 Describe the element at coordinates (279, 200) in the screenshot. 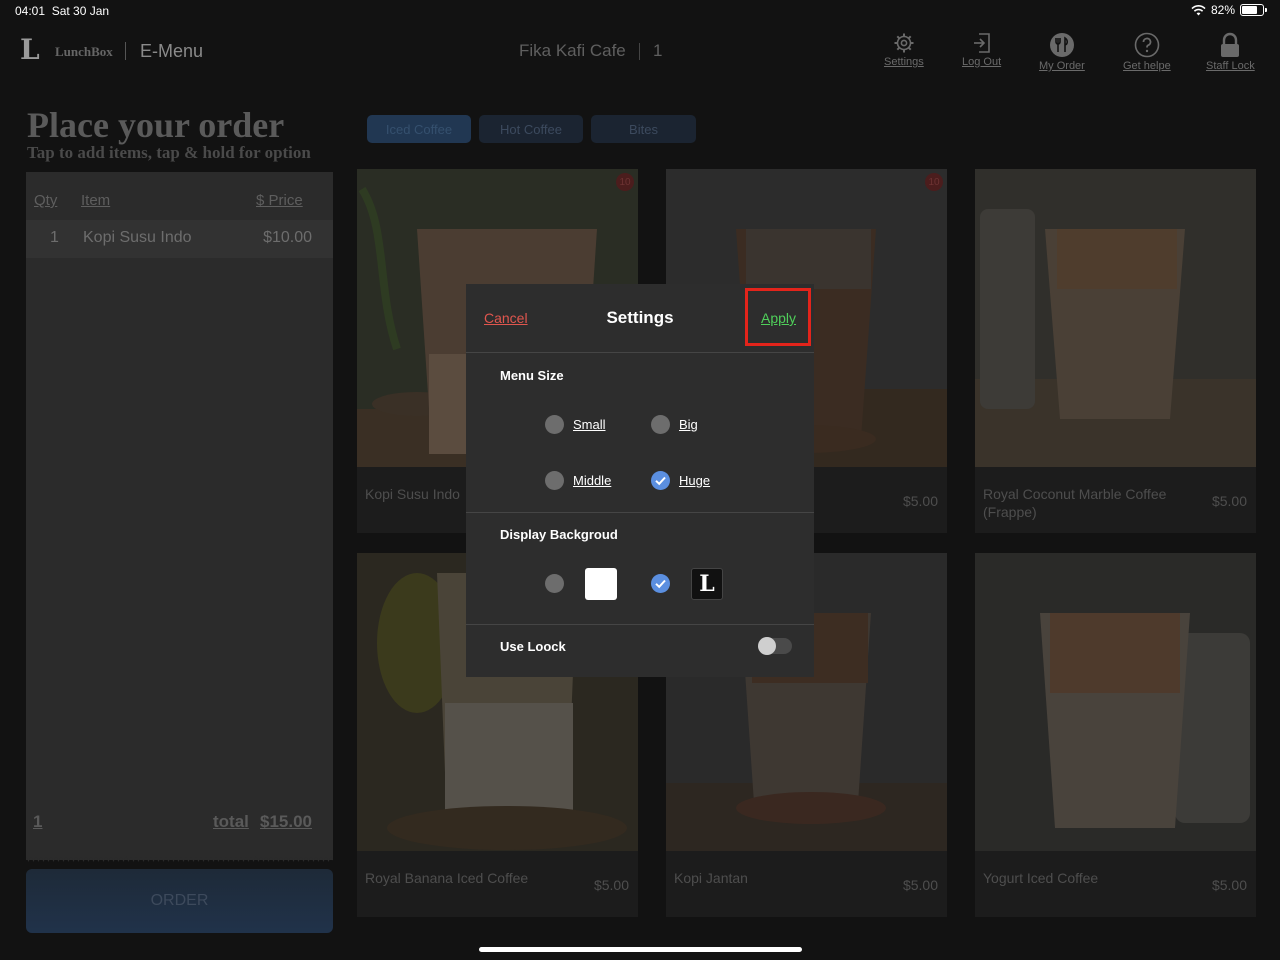

I see `column-price: $ Price` at that location.